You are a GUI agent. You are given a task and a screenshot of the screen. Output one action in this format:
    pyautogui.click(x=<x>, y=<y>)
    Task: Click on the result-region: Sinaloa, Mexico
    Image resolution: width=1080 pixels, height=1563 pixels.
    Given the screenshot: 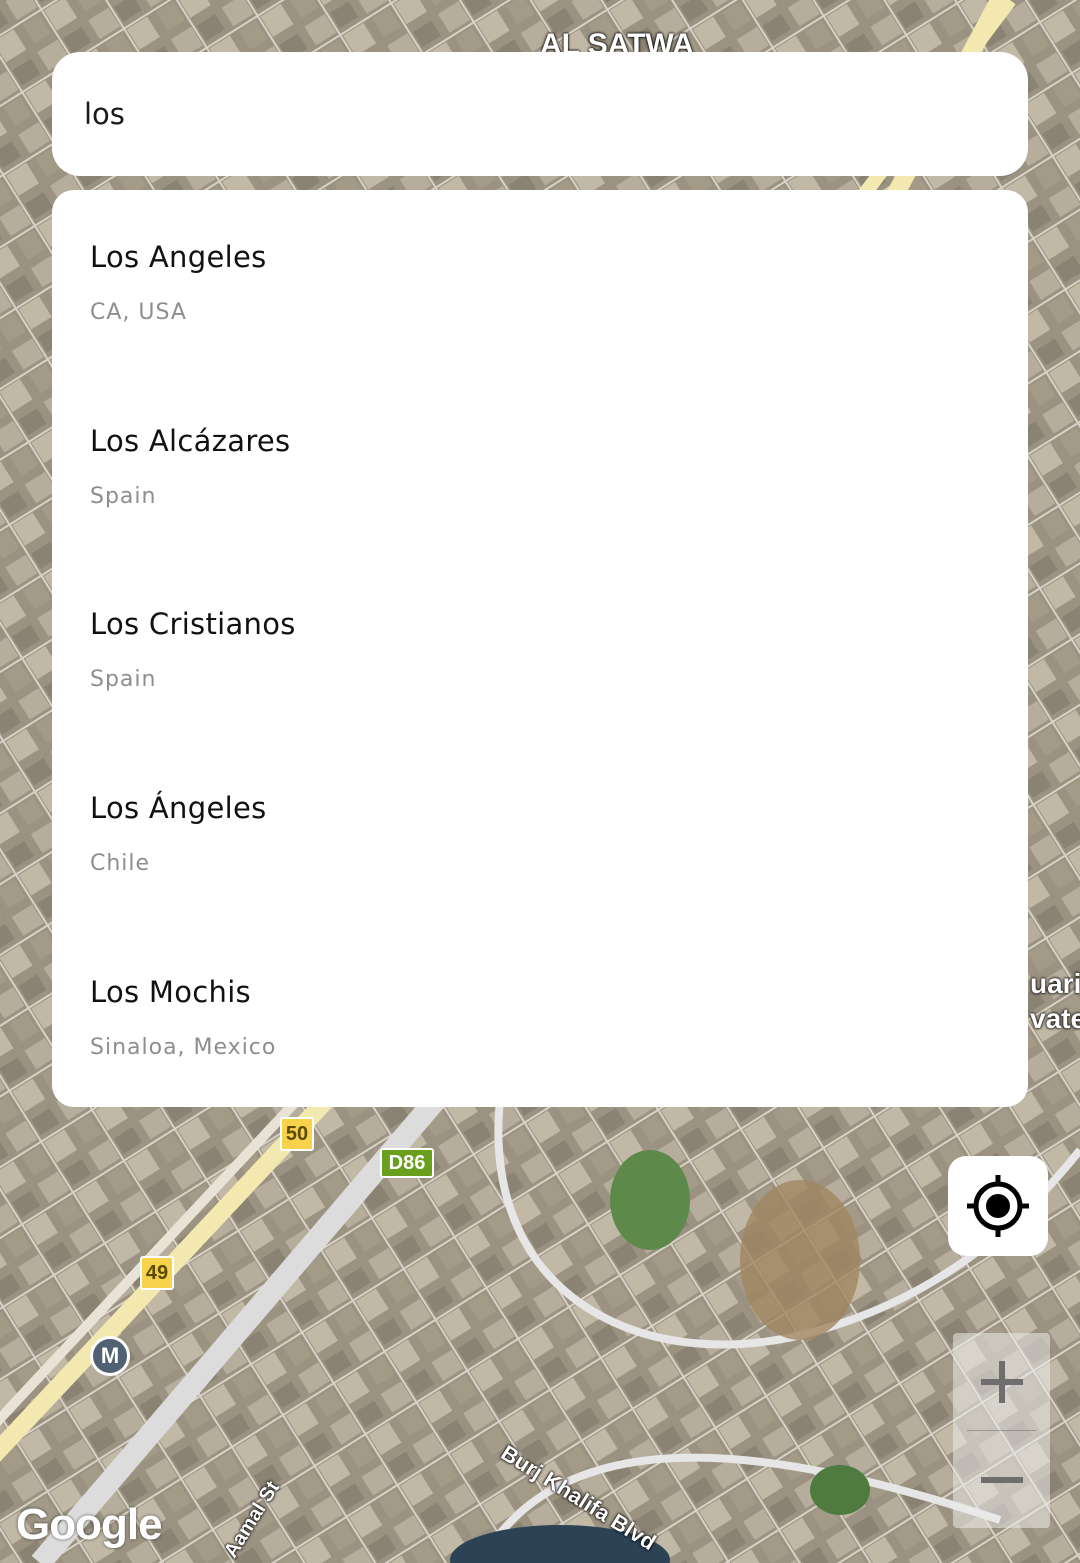 What is the action you would take?
    pyautogui.click(x=183, y=1047)
    